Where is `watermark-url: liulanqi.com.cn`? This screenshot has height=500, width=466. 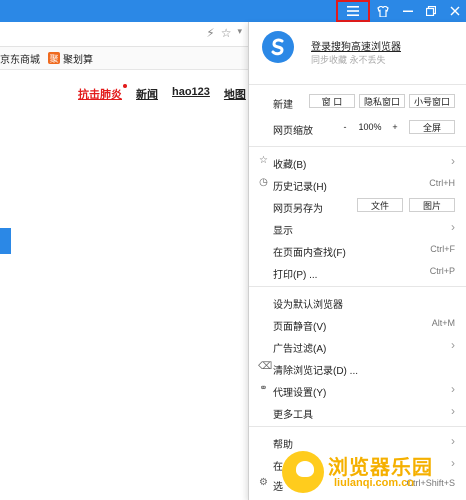
watermark-url: liulanqi.com.cn is located at coordinates (374, 483).